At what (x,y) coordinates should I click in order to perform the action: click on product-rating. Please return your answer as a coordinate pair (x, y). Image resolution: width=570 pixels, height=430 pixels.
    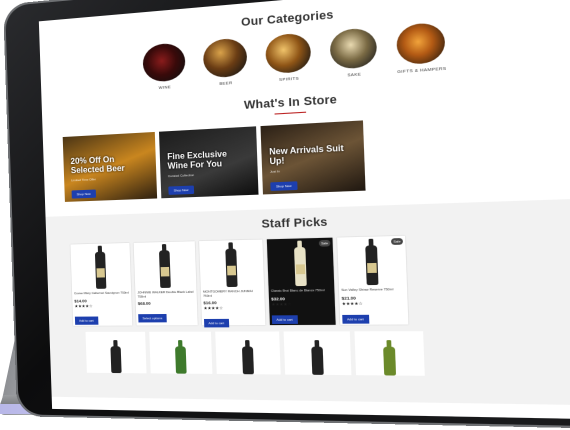
    Looking at the image, I should click on (166, 306).